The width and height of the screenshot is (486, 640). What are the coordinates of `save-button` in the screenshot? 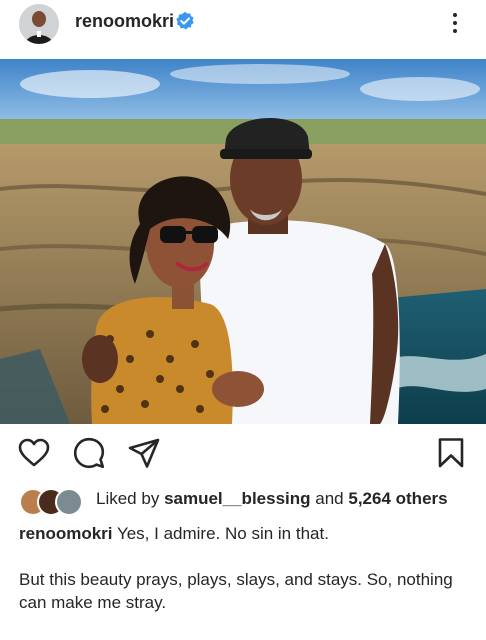 It's located at (451, 453).